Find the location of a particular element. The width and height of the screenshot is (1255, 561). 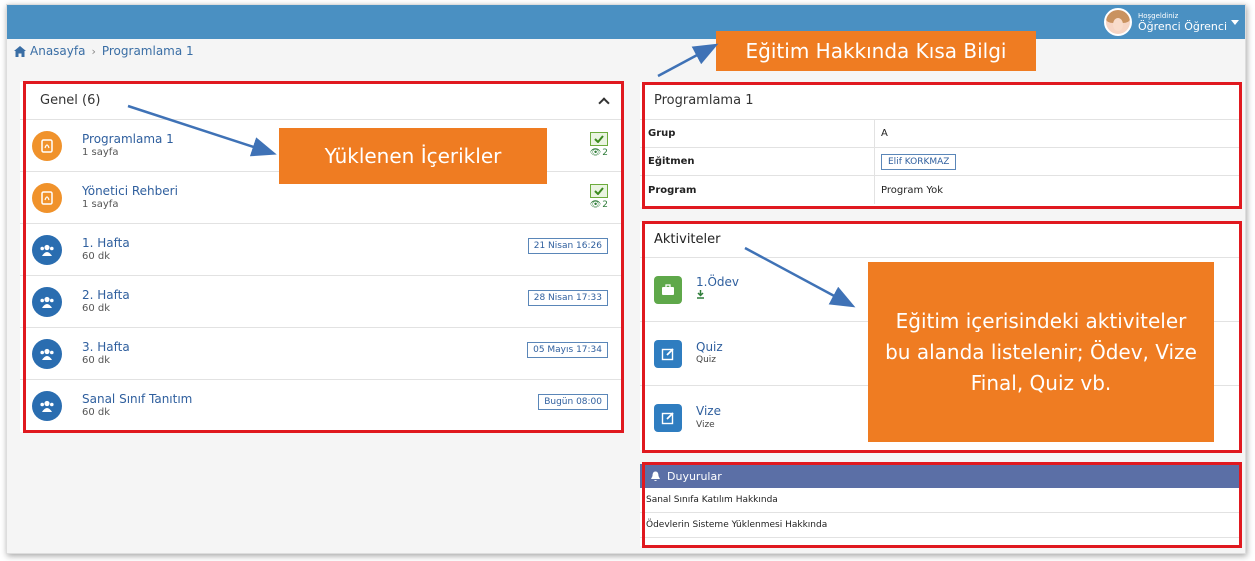

caret-down-icon is located at coordinates (1235, 22).